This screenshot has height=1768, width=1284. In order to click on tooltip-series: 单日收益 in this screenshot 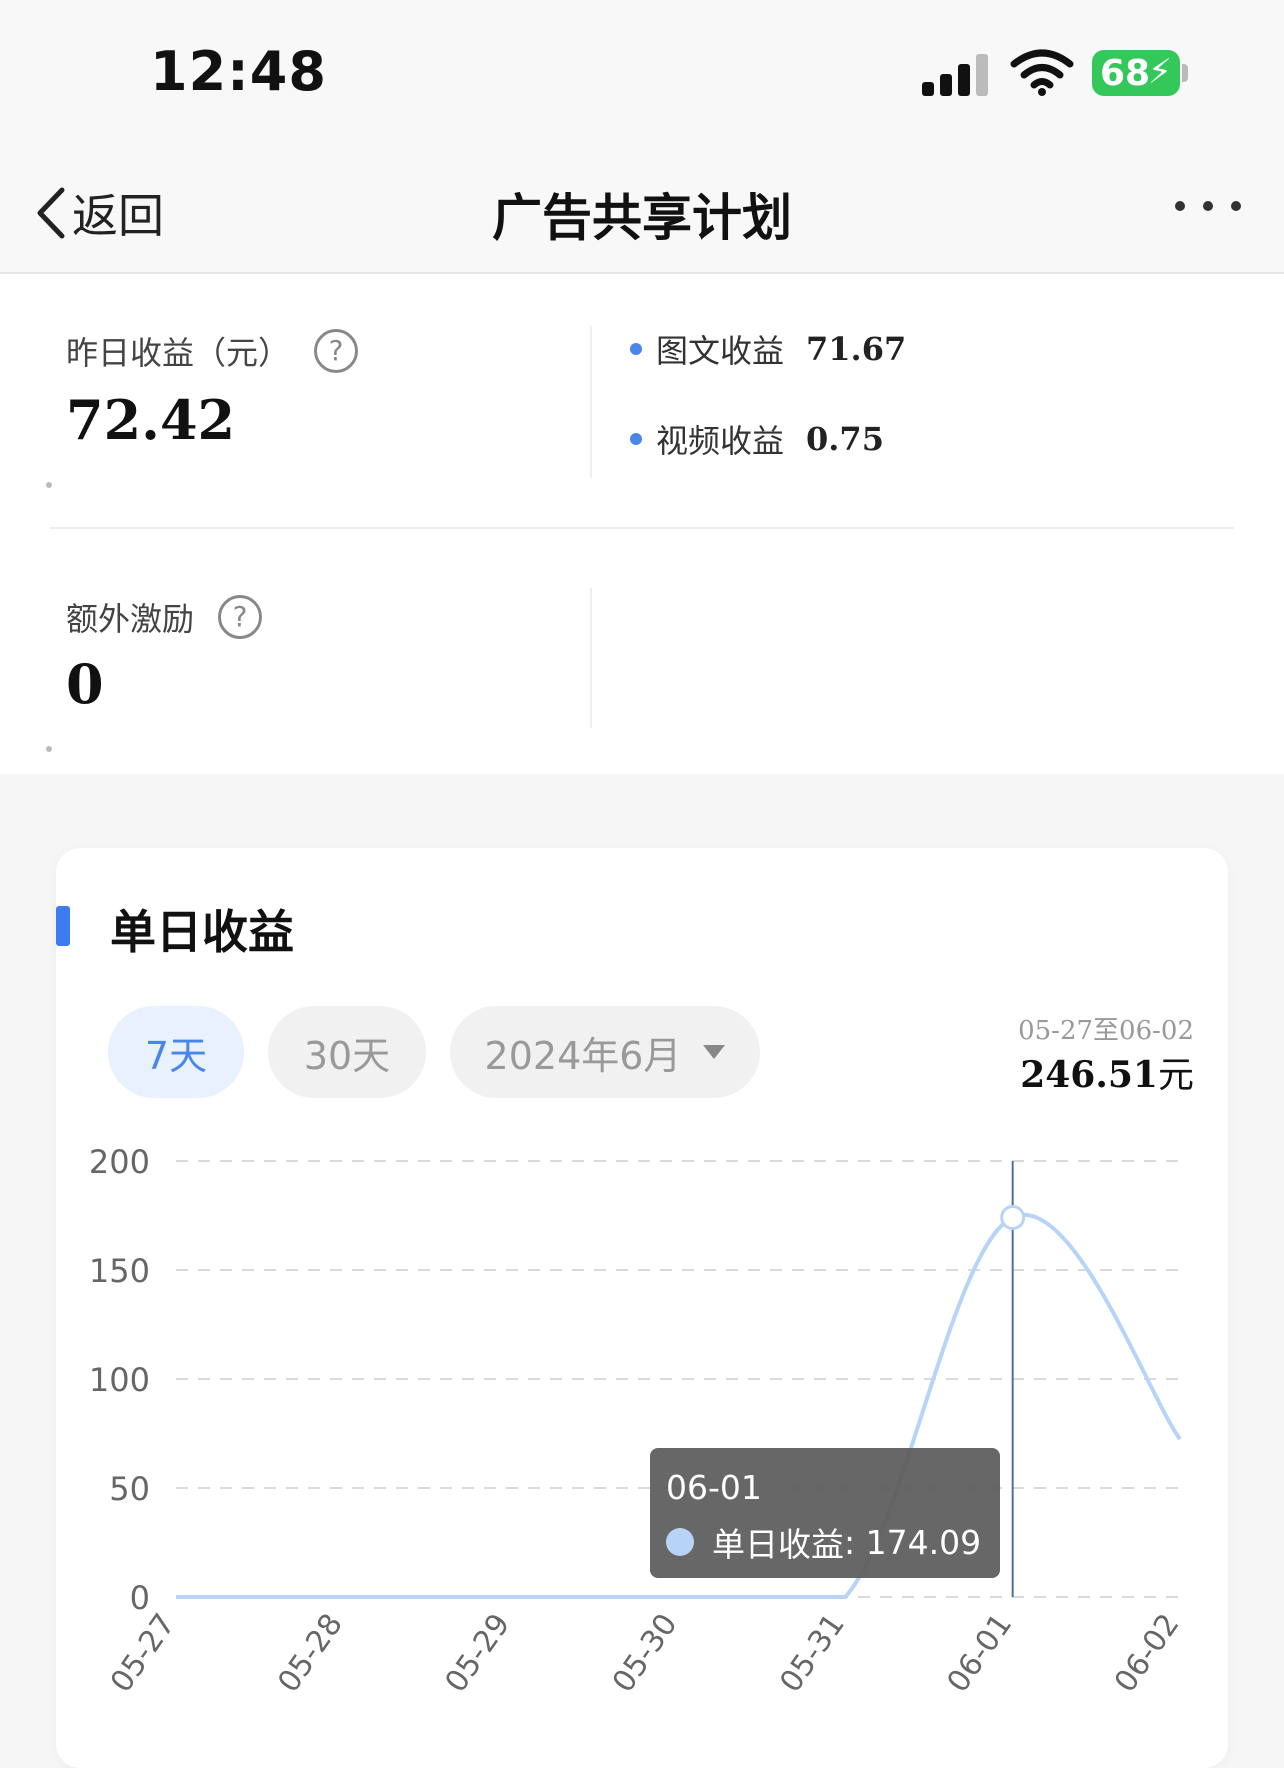, I will do `click(778, 1544)`.